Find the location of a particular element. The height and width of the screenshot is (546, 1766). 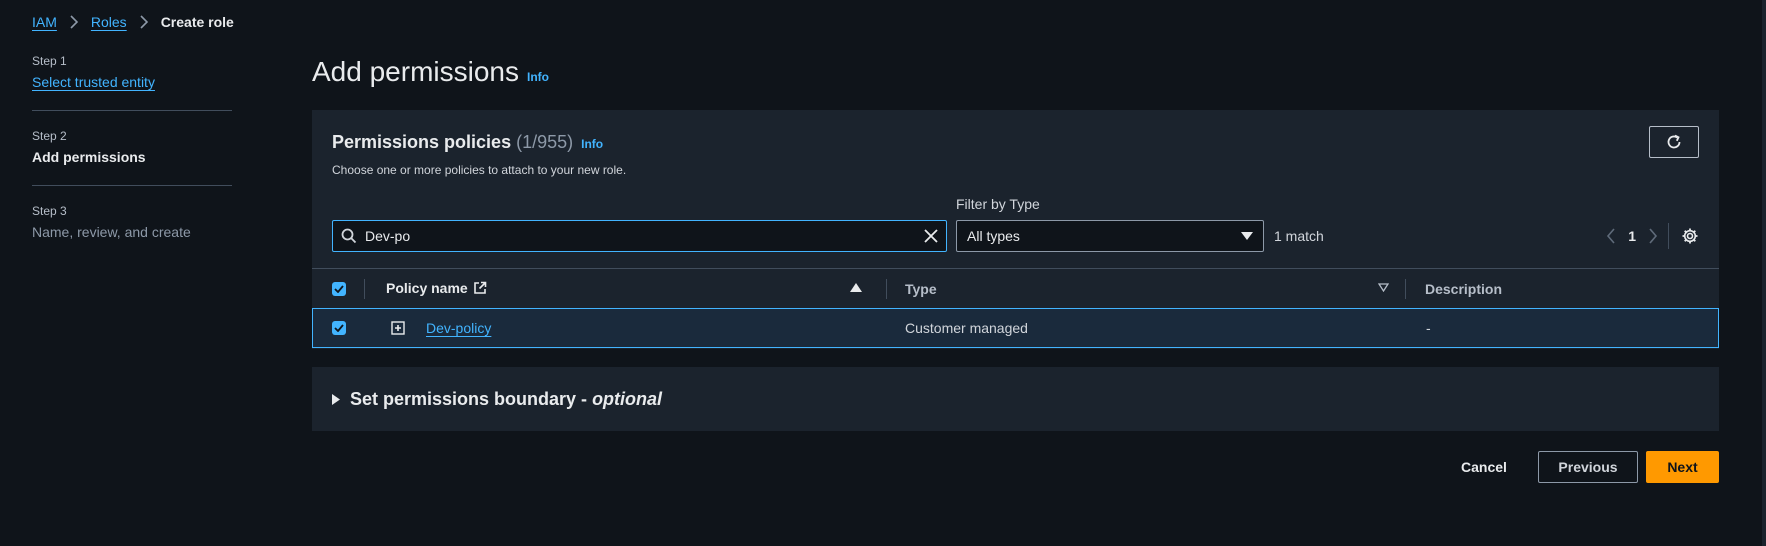

panel-title: Permissions policies is located at coordinates (422, 142).